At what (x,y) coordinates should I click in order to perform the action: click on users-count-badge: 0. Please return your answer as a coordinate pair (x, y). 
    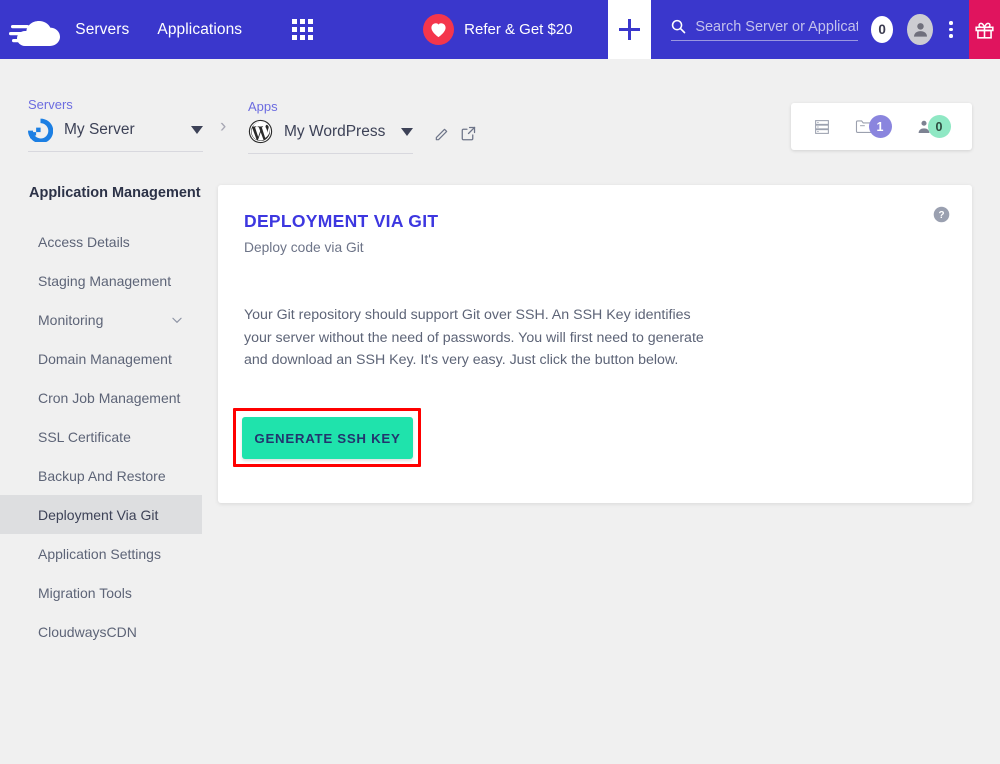
    Looking at the image, I should click on (939, 126).